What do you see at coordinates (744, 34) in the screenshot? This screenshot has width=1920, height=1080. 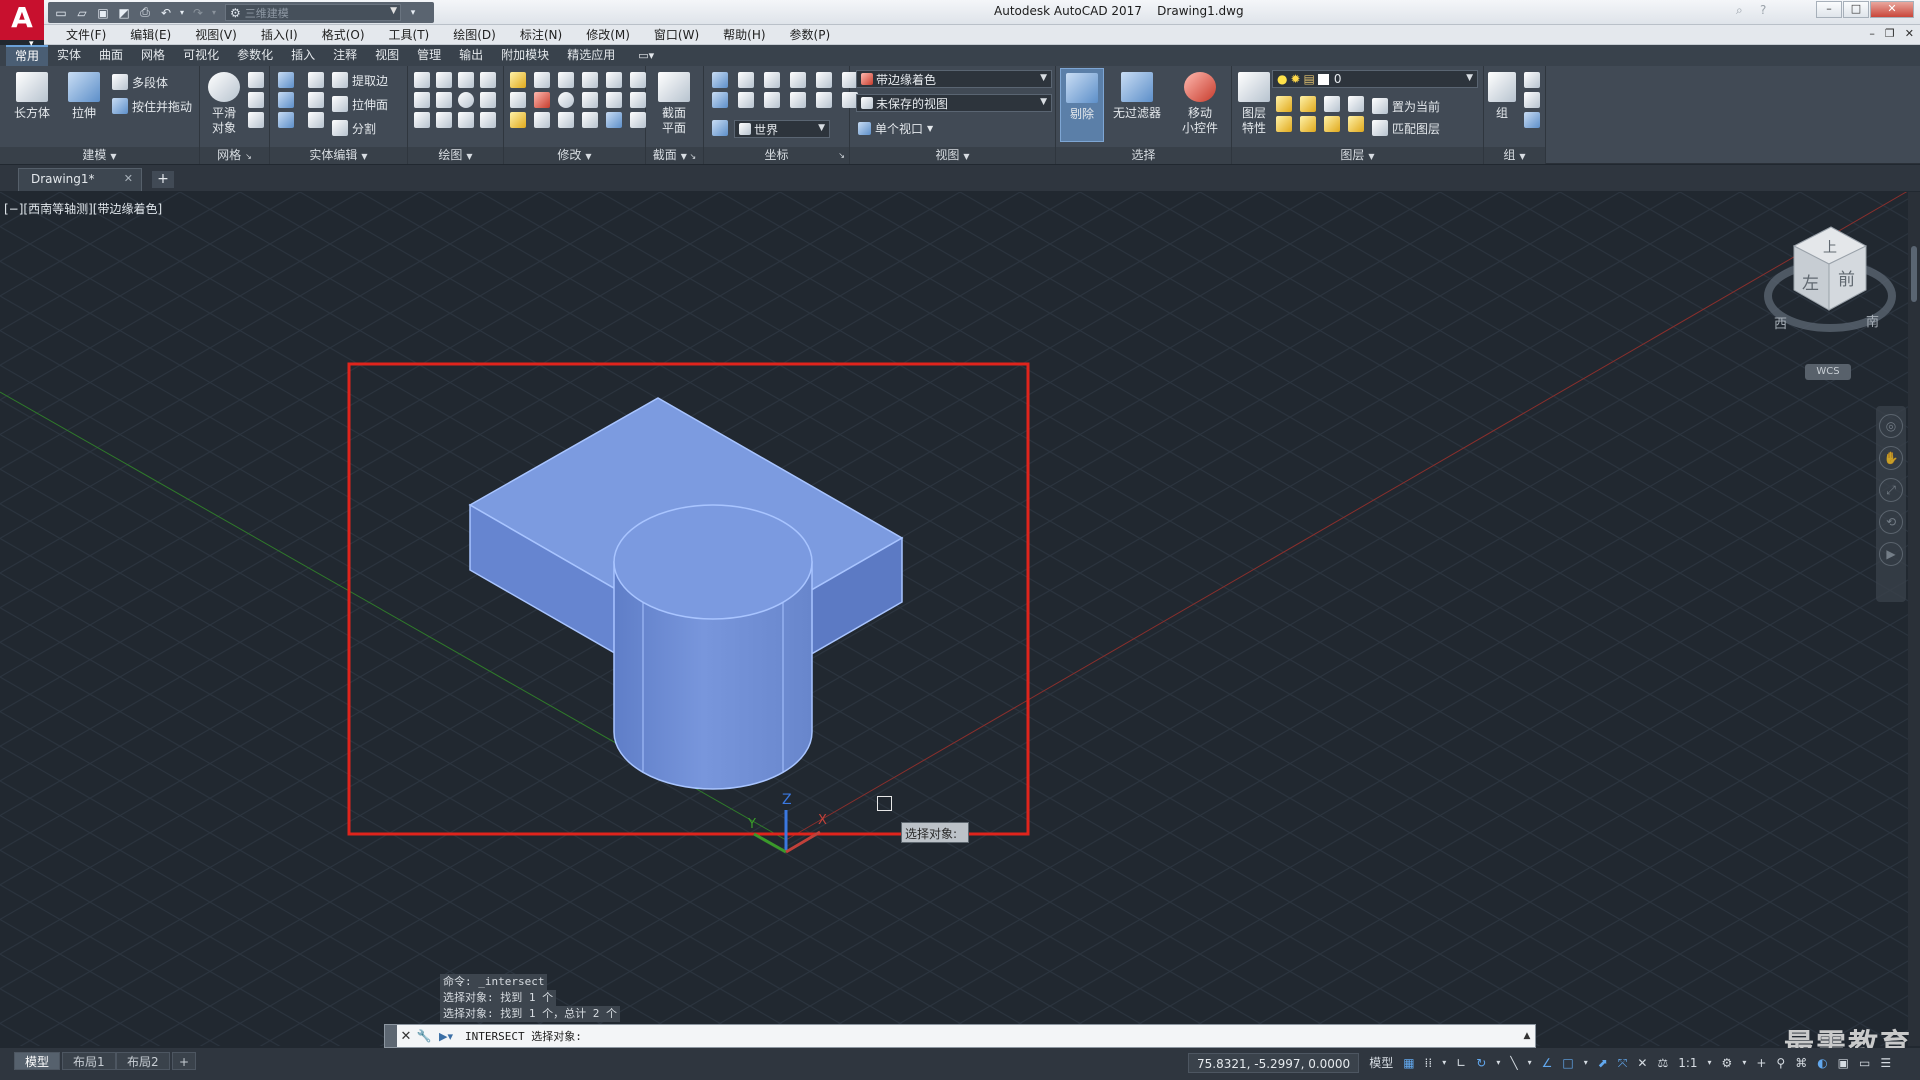 I see `menu-help: 帮助(H)` at bounding box center [744, 34].